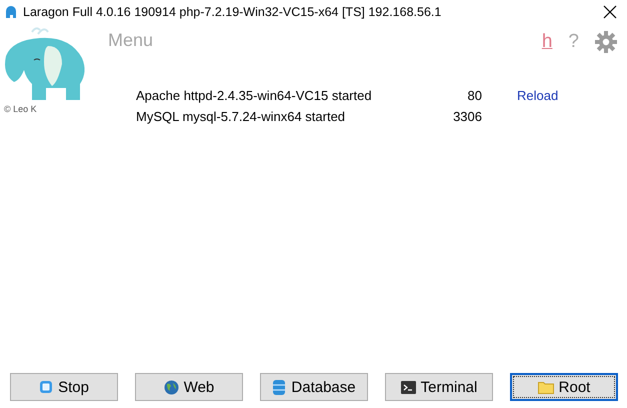 This screenshot has width=627, height=408. Describe the element at coordinates (474, 95) in the screenshot. I see `port-number: 80` at that location.